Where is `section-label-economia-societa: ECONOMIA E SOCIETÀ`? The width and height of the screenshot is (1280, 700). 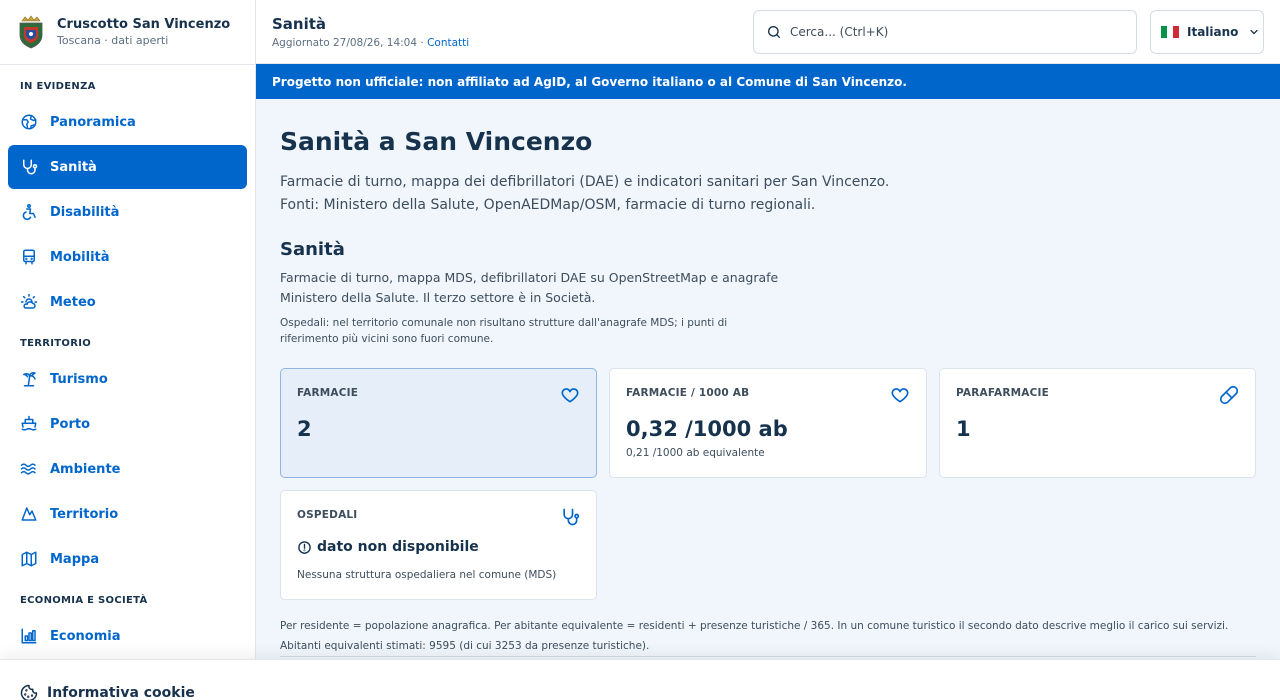
section-label-economia-societa: ECONOMIA E SOCIETÀ is located at coordinates (84, 600).